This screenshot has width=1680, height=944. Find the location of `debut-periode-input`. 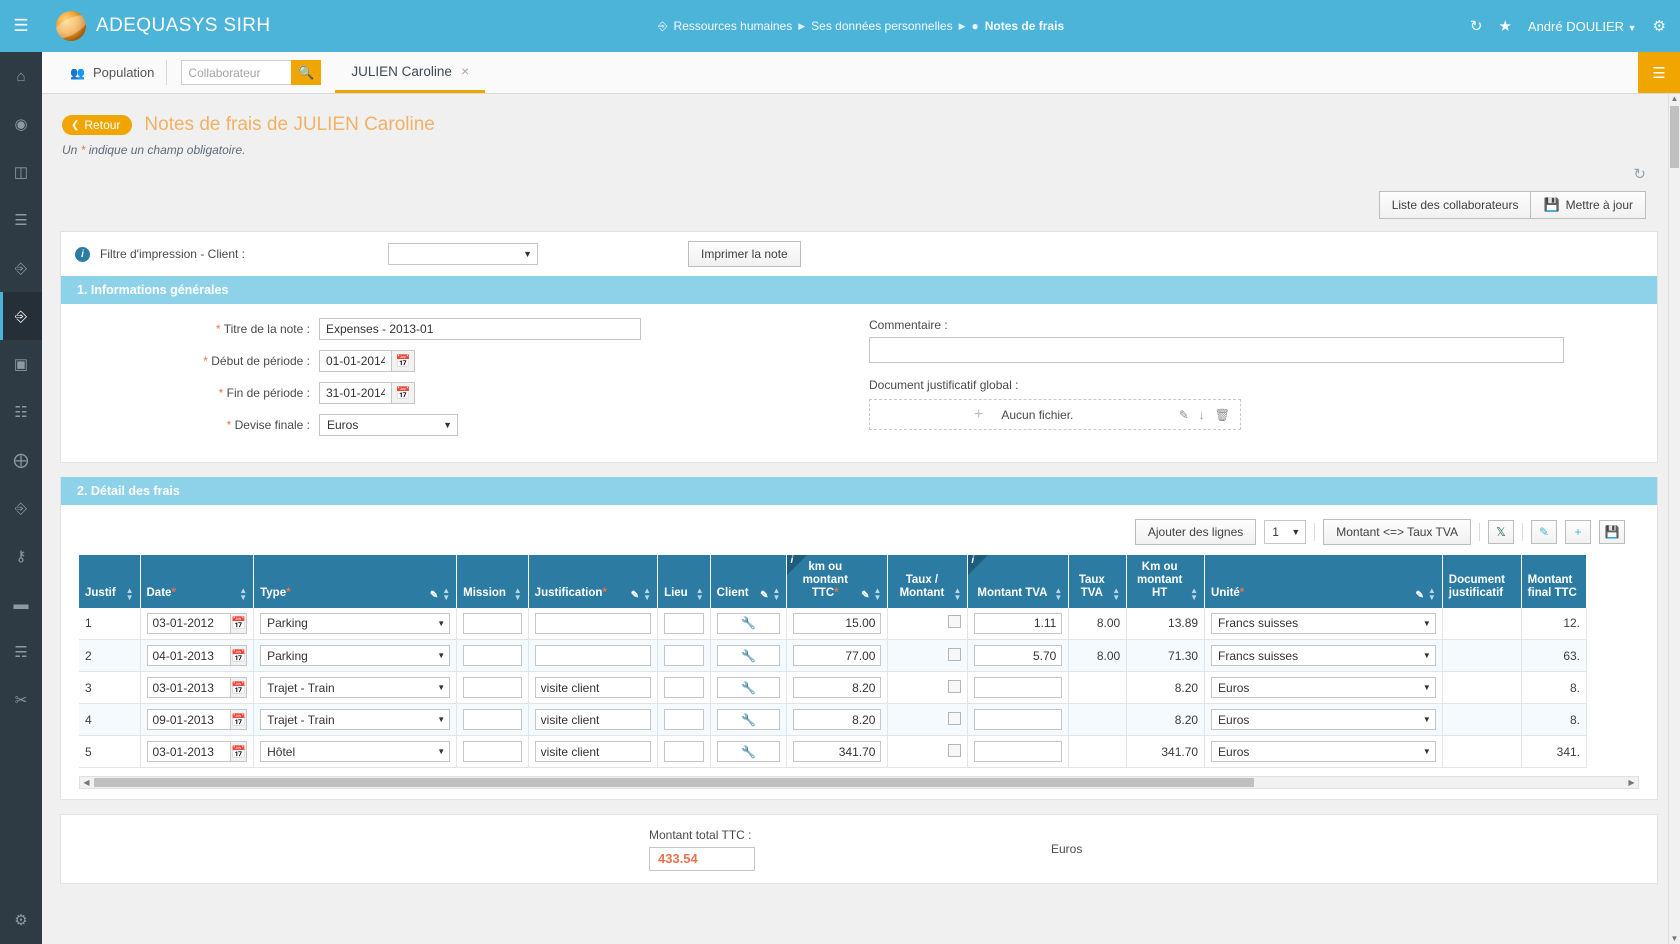

debut-periode-input is located at coordinates (355, 361).